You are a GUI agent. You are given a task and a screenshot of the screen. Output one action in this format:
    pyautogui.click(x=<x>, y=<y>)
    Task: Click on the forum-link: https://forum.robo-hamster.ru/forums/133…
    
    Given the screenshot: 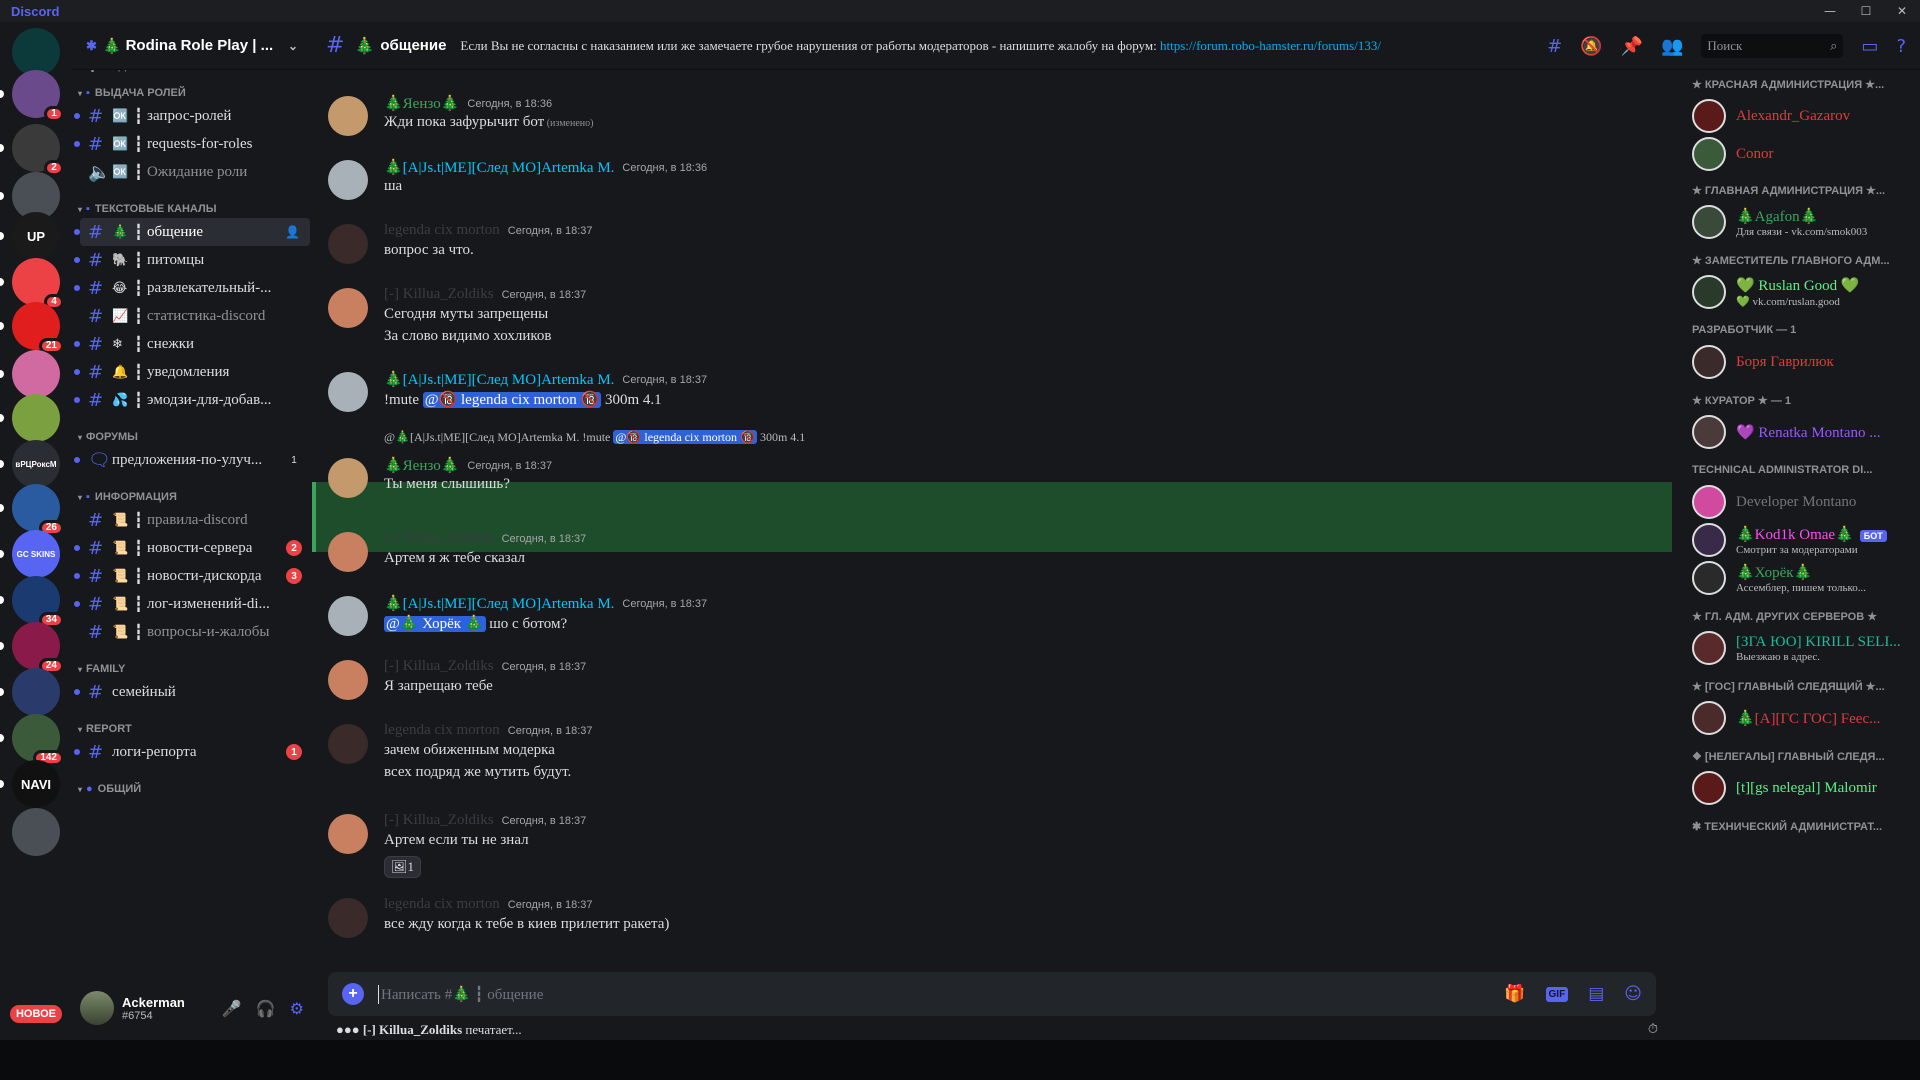 What is the action you would take?
    pyautogui.click(x=1270, y=45)
    